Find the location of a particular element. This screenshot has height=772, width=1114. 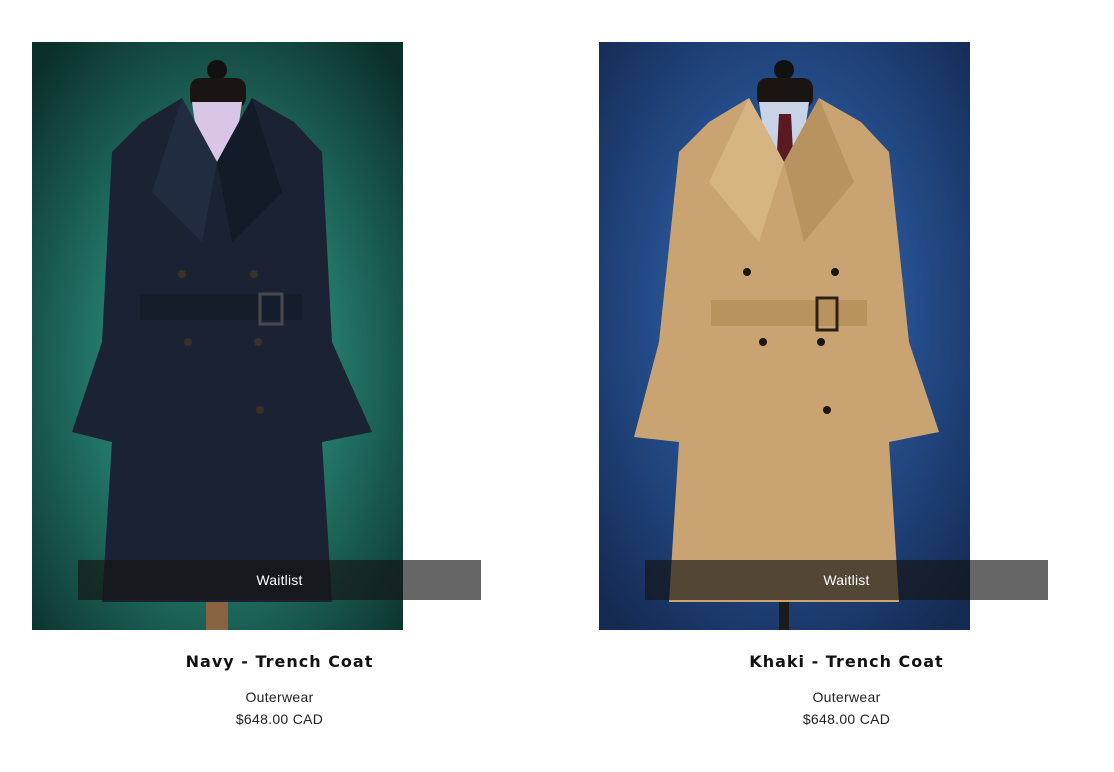

product-title: Khaki - Trench Coat is located at coordinates (846, 661).